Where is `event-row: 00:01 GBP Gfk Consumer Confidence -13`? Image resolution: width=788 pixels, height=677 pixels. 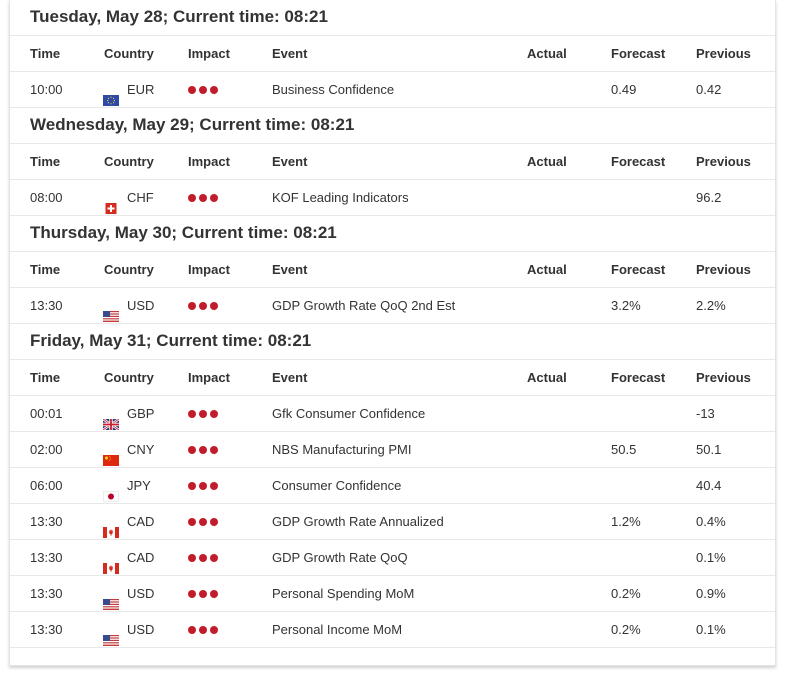
event-row: 00:01 GBP Gfk Consumer Confidence -13 is located at coordinates (392, 414).